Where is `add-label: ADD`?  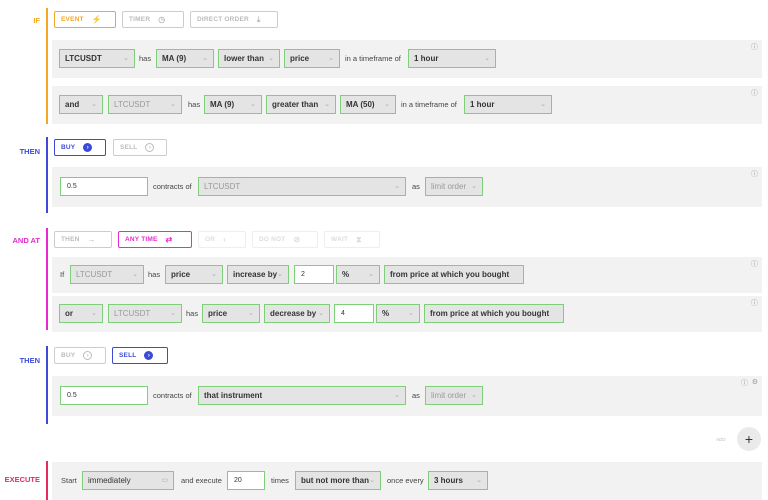
add-label: ADD is located at coordinates (721, 439).